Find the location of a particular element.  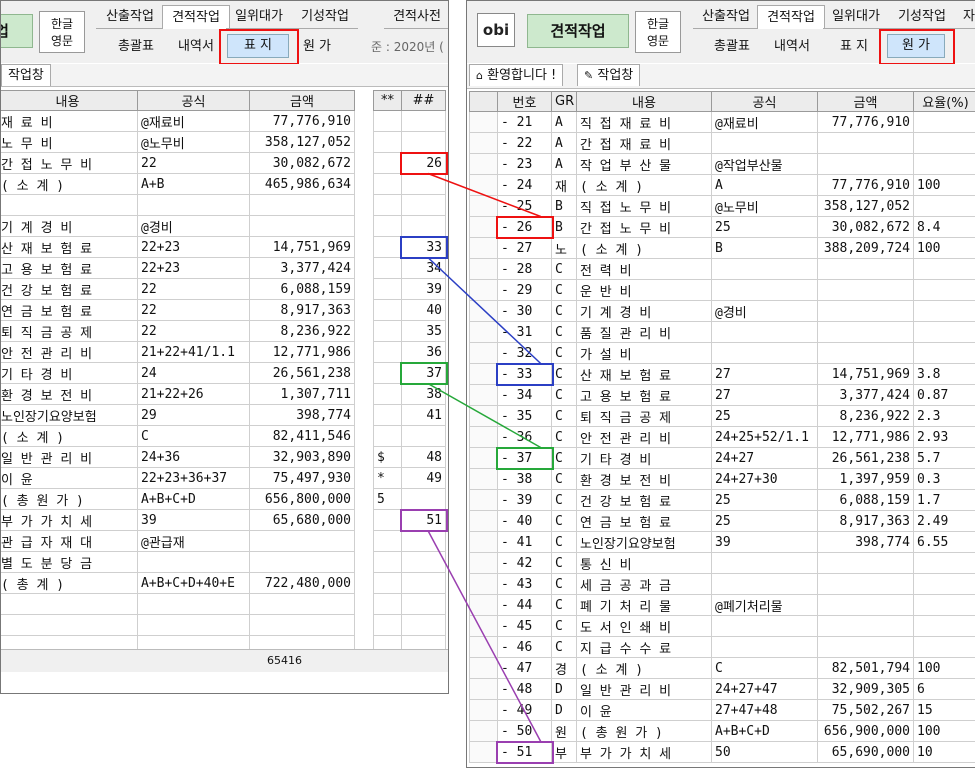

table-row: - 28C전 력 비 is located at coordinates (722, 269).